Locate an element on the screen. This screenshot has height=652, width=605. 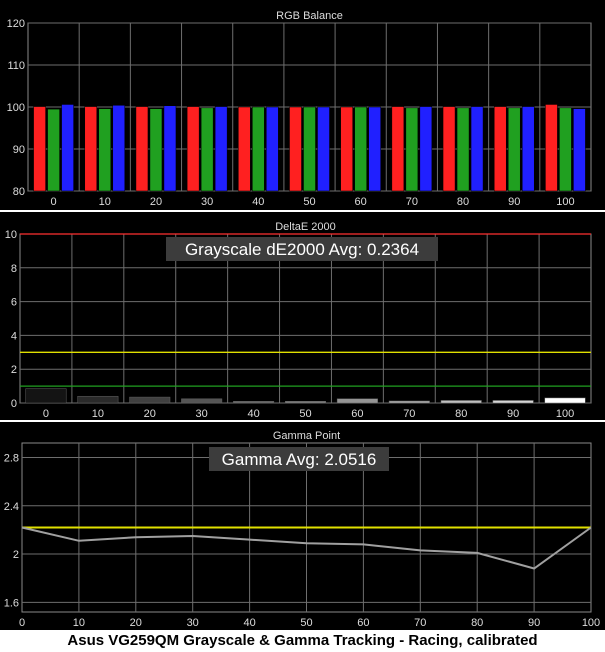
y-tick-label: 2.4 is located at coordinates (11, 507).